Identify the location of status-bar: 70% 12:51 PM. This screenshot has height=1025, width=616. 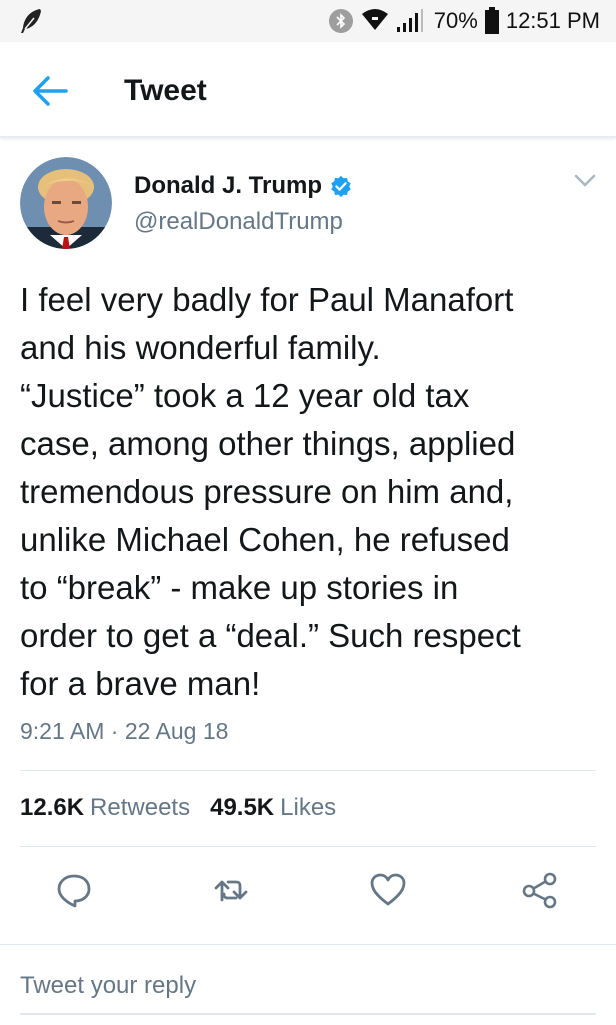
(308, 21).